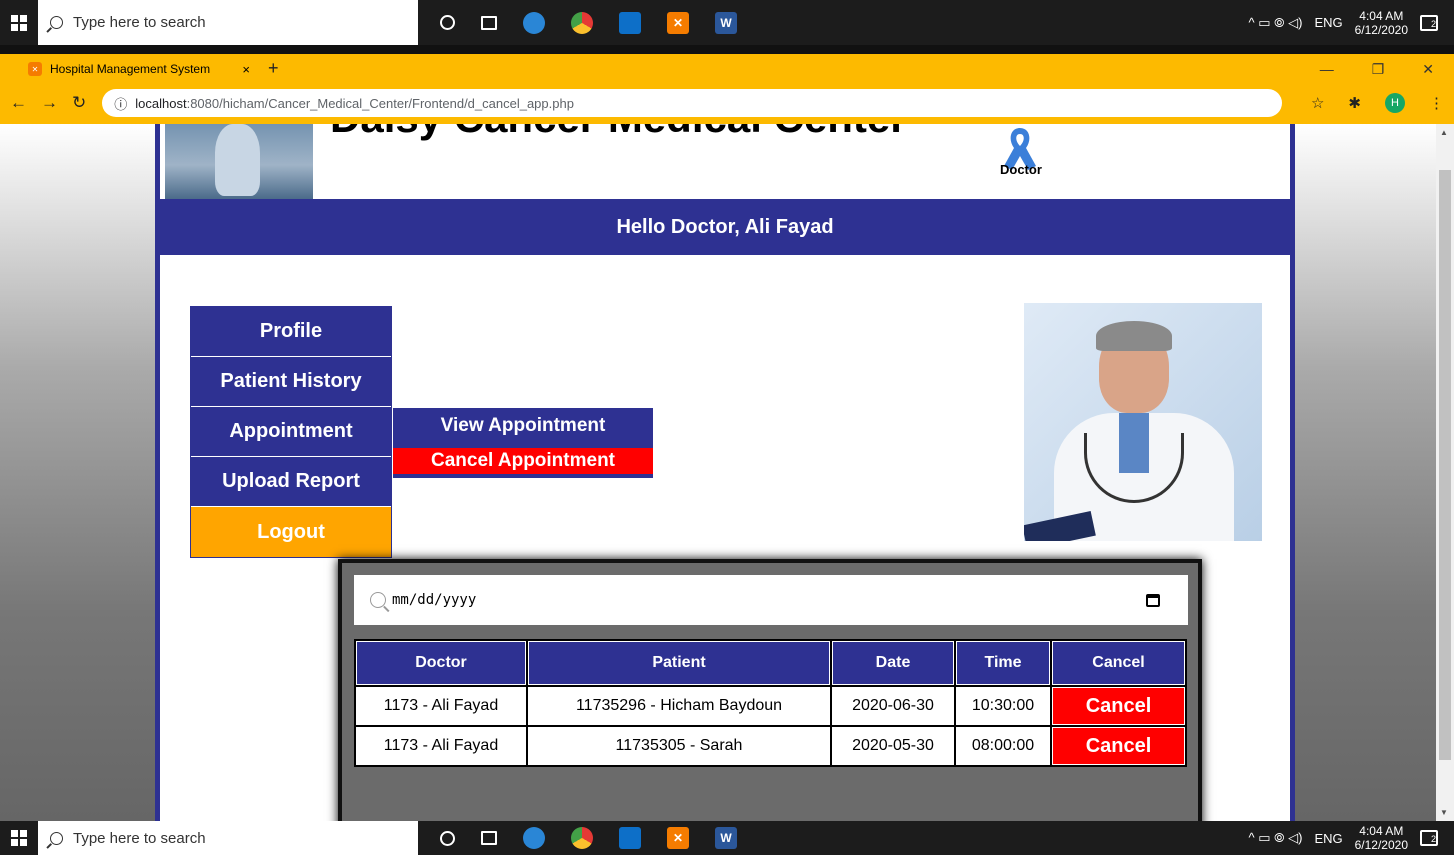 Image resolution: width=1454 pixels, height=855 pixels. What do you see at coordinates (1354, 103) in the screenshot?
I see `extensions-puzzle-icon: ✱` at bounding box center [1354, 103].